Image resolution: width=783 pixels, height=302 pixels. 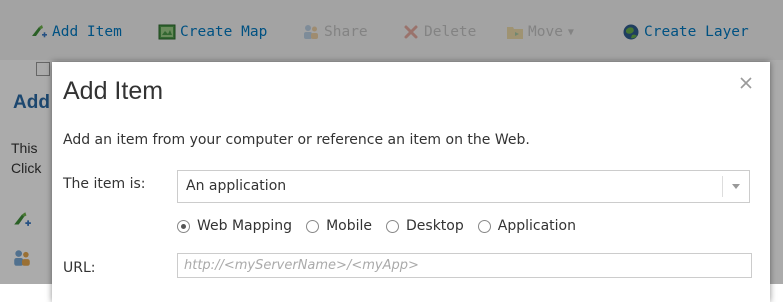 What do you see at coordinates (464, 265) in the screenshot?
I see `url-input` at bounding box center [464, 265].